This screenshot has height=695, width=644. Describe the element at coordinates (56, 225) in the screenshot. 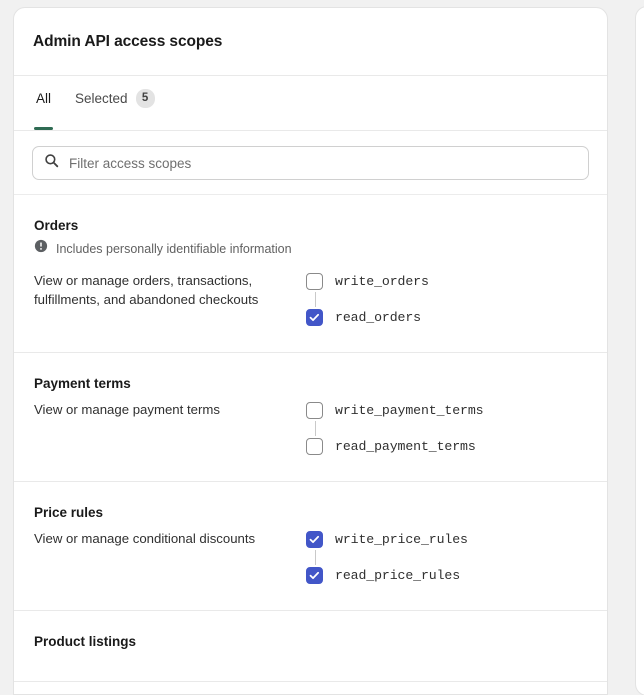

I see `section-title: Orders` at that location.